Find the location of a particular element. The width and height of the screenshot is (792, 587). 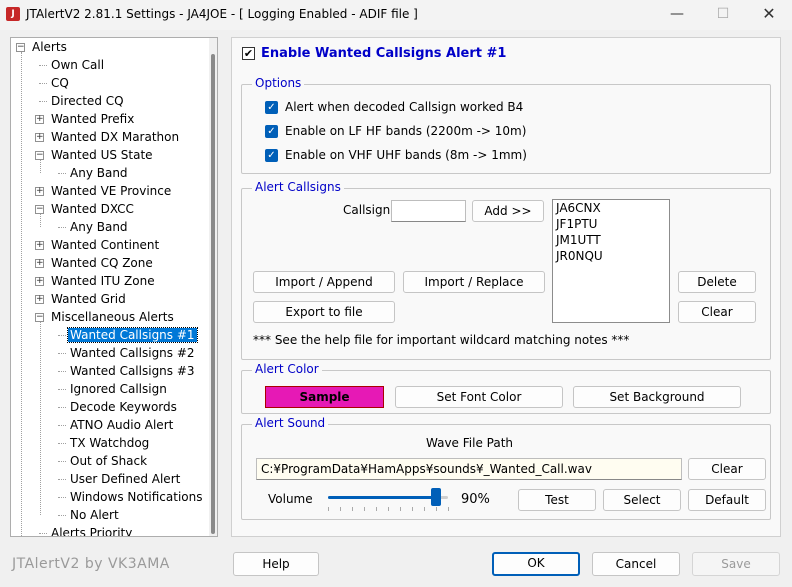

tree-item: TX Watchdog is located at coordinates (109, 443).